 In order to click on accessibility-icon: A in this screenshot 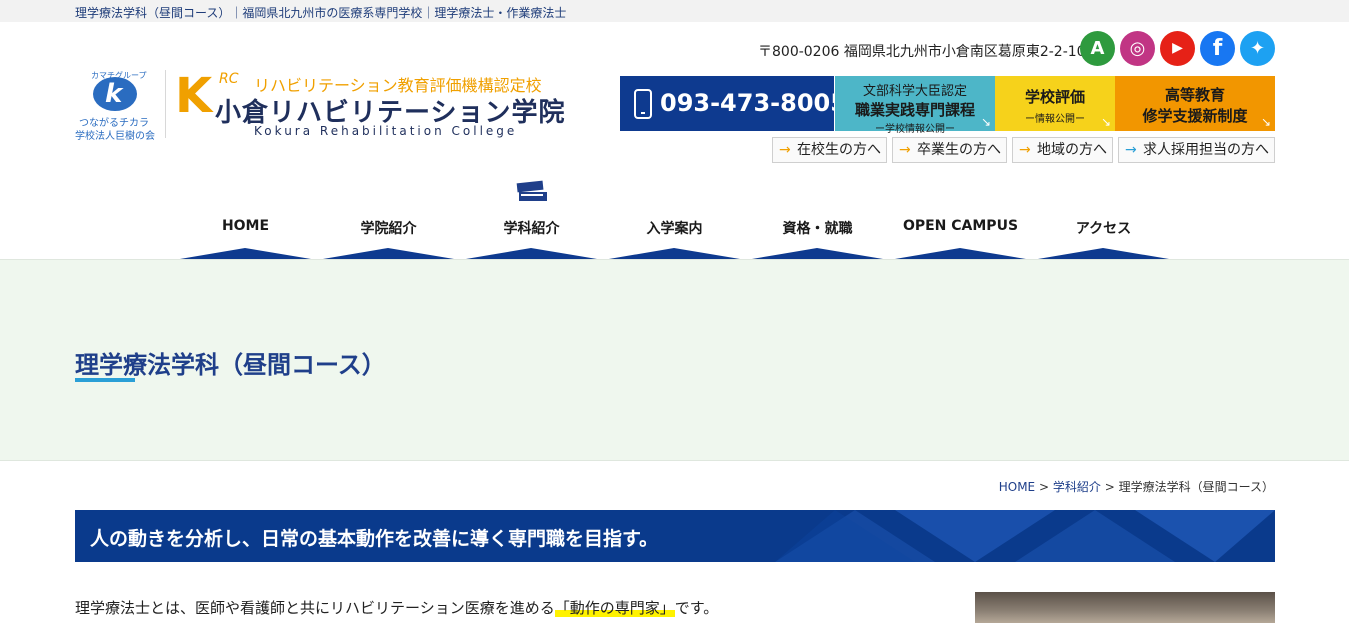, I will do `click(1097, 48)`.